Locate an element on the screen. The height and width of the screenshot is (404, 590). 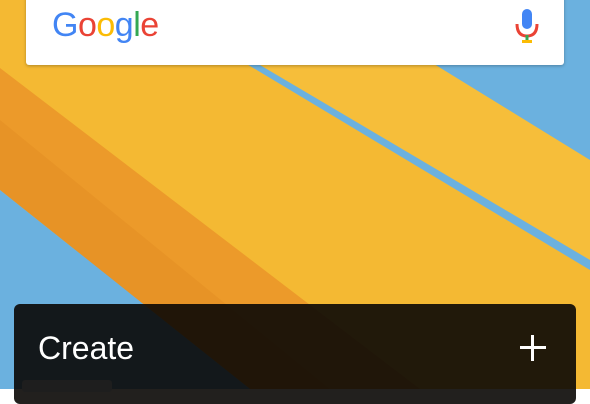
create-label: Create is located at coordinates (86, 348).